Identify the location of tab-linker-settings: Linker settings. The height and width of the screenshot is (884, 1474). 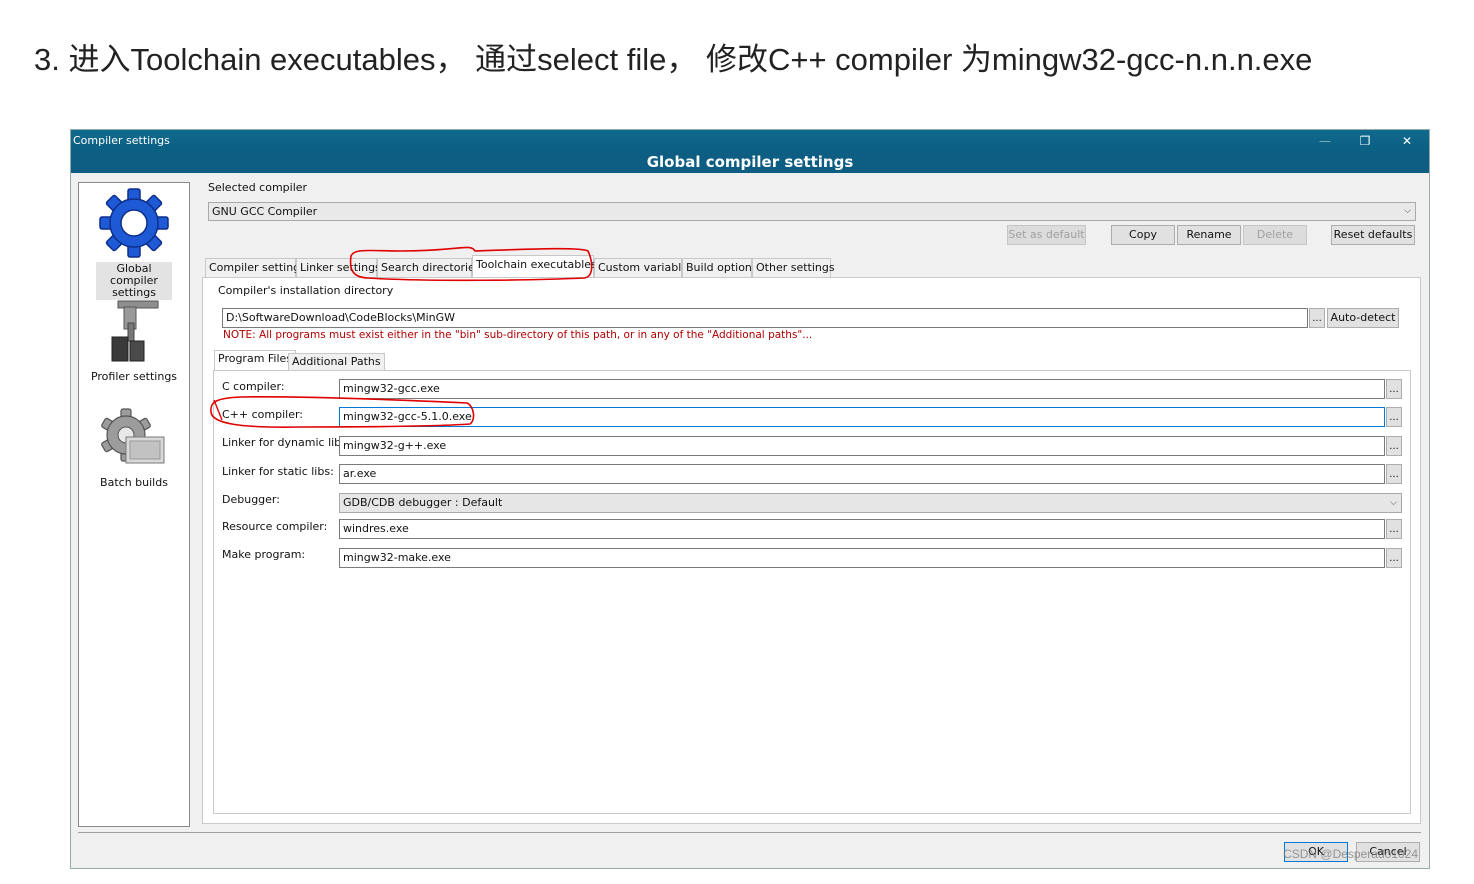
(338, 267).